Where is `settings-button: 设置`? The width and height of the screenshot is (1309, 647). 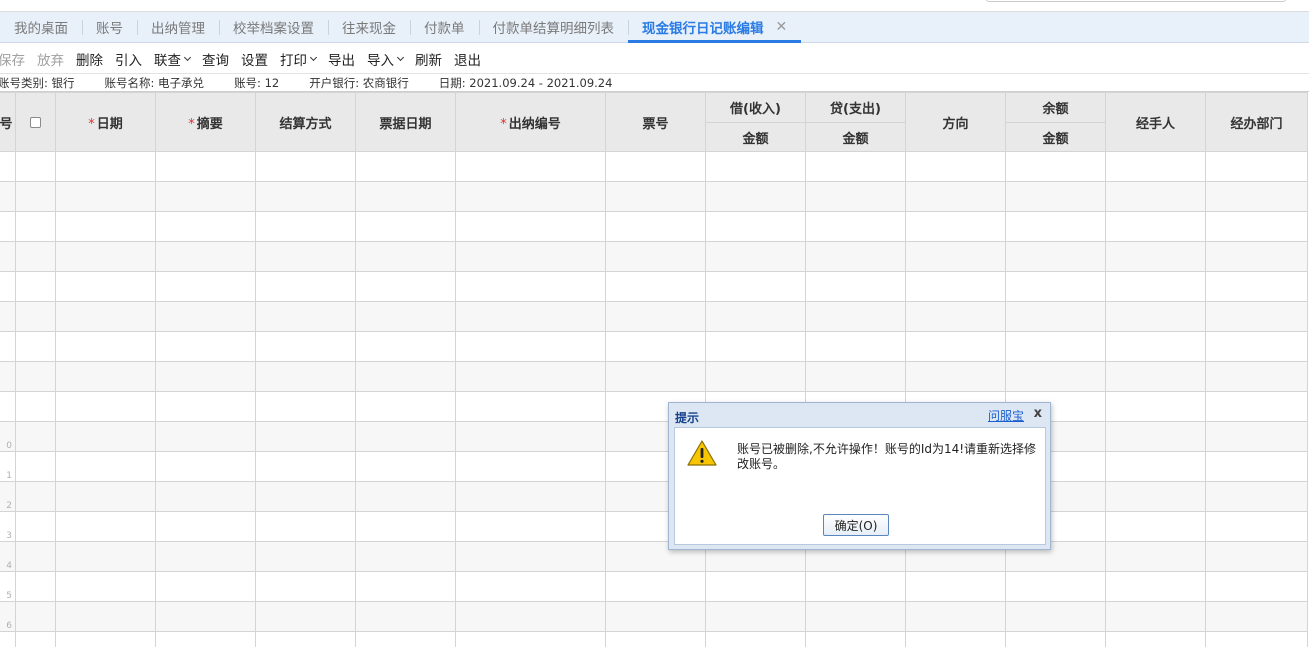 settings-button: 设置 is located at coordinates (254, 59).